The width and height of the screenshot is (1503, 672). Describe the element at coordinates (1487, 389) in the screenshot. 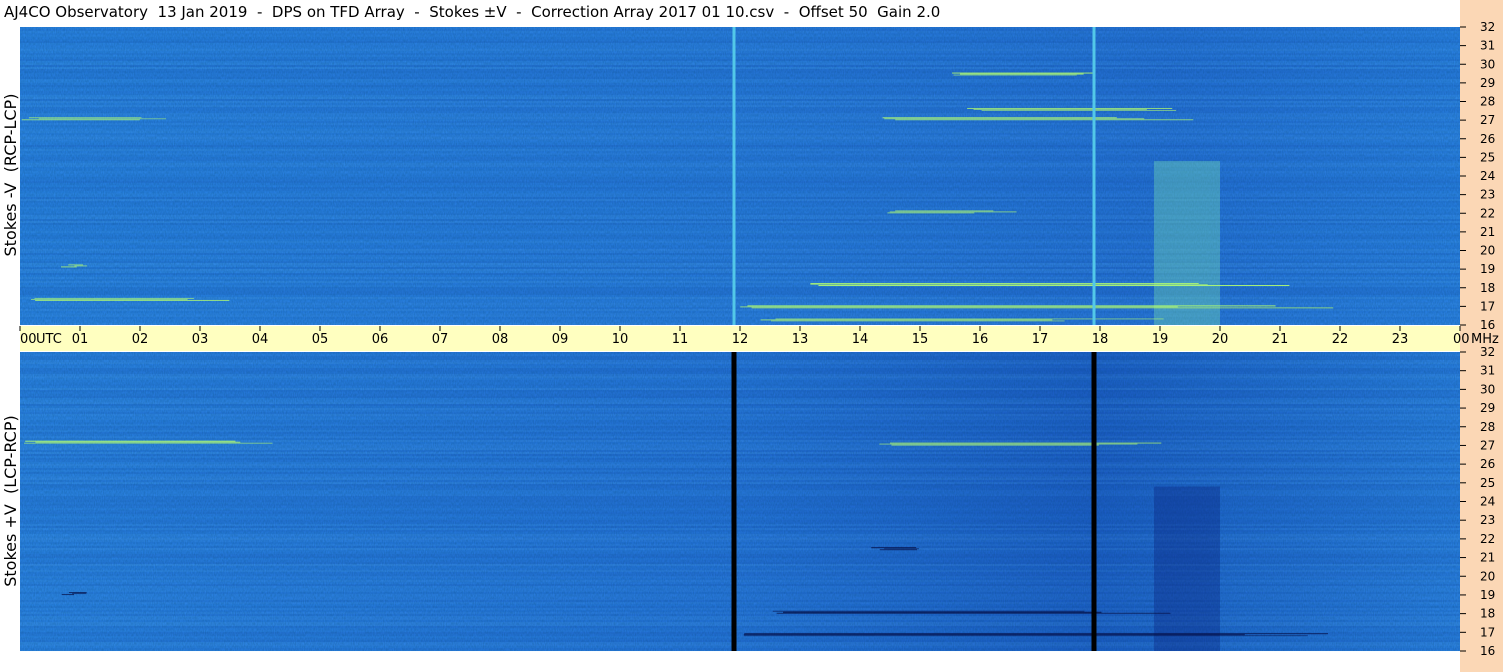

I see `mhz-tick-label: 30` at that location.